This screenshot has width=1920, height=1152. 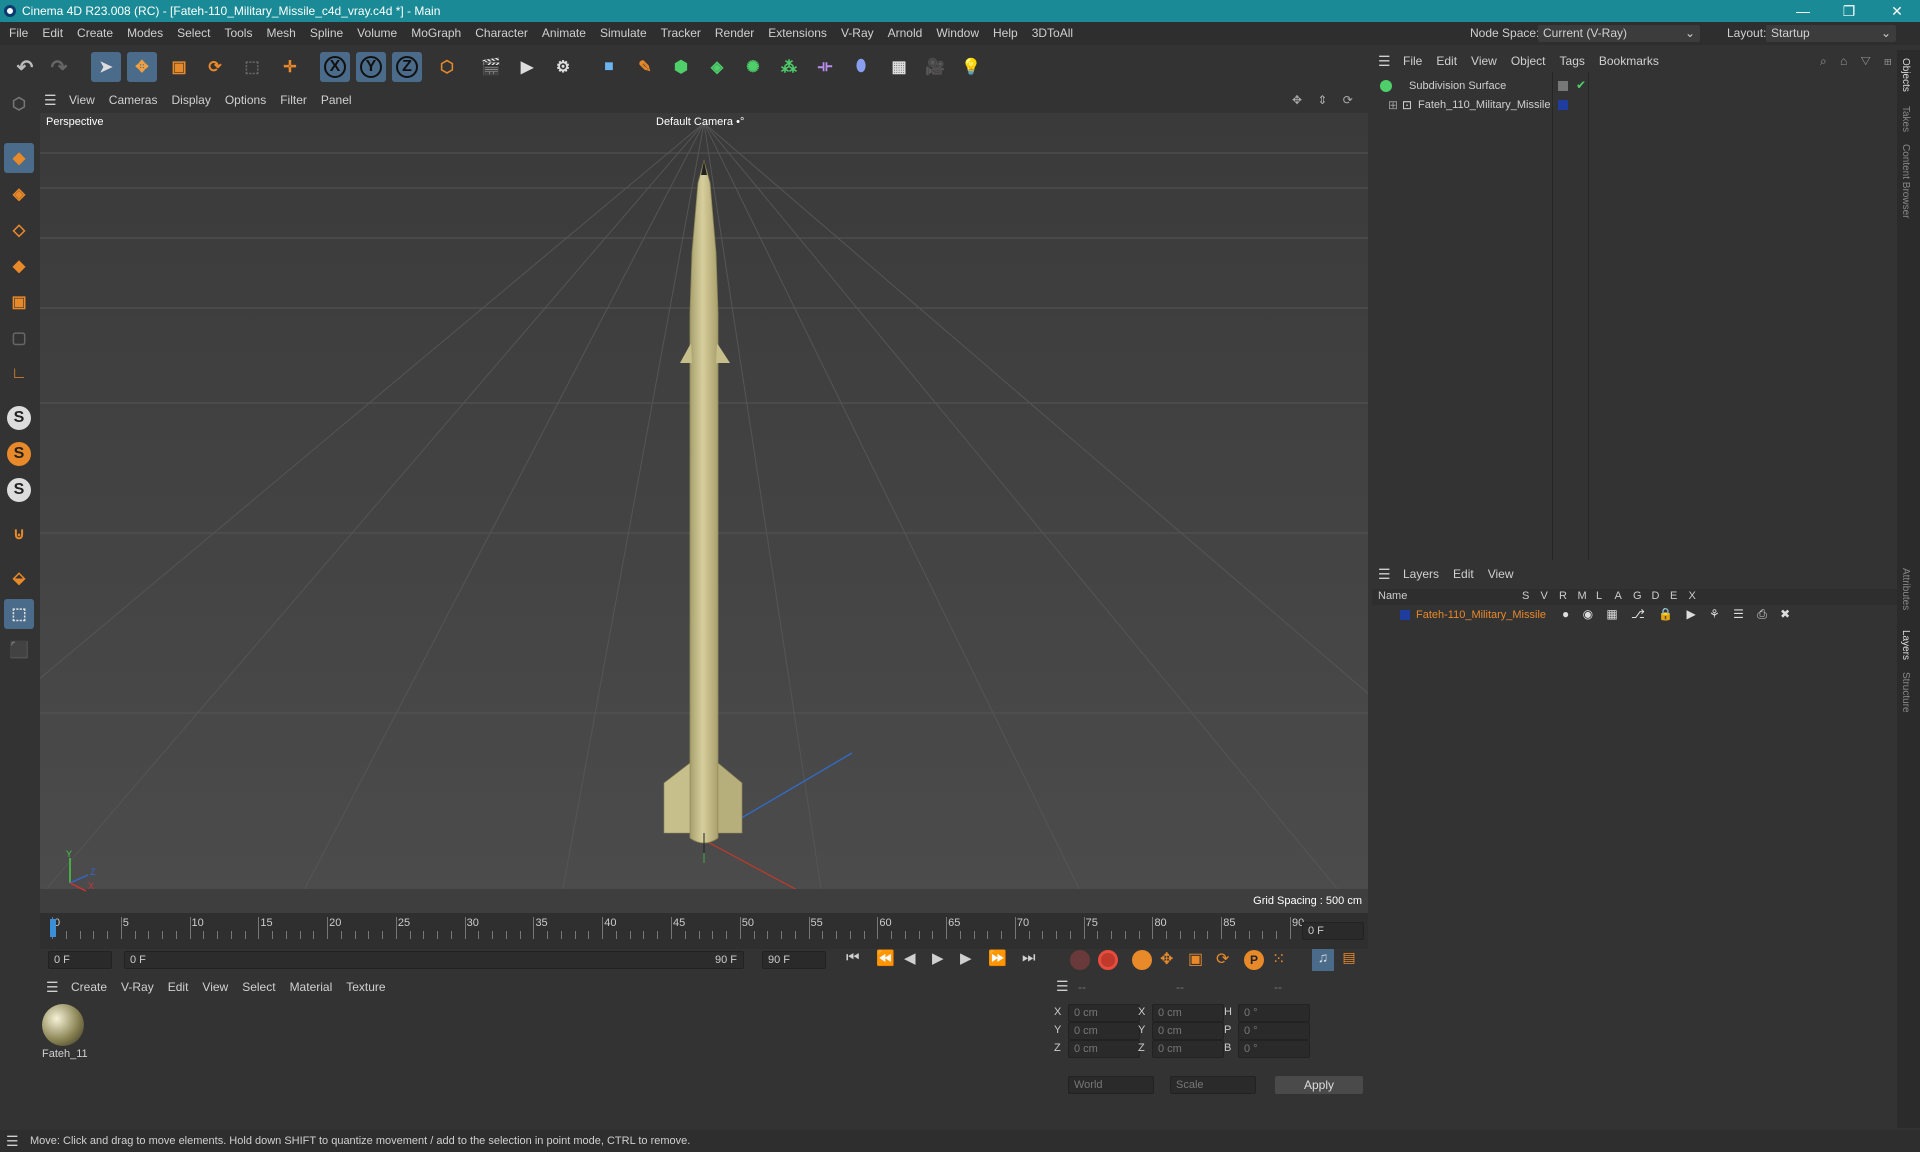 What do you see at coordinates (1528, 61) in the screenshot?
I see `object-menu-object: Object` at bounding box center [1528, 61].